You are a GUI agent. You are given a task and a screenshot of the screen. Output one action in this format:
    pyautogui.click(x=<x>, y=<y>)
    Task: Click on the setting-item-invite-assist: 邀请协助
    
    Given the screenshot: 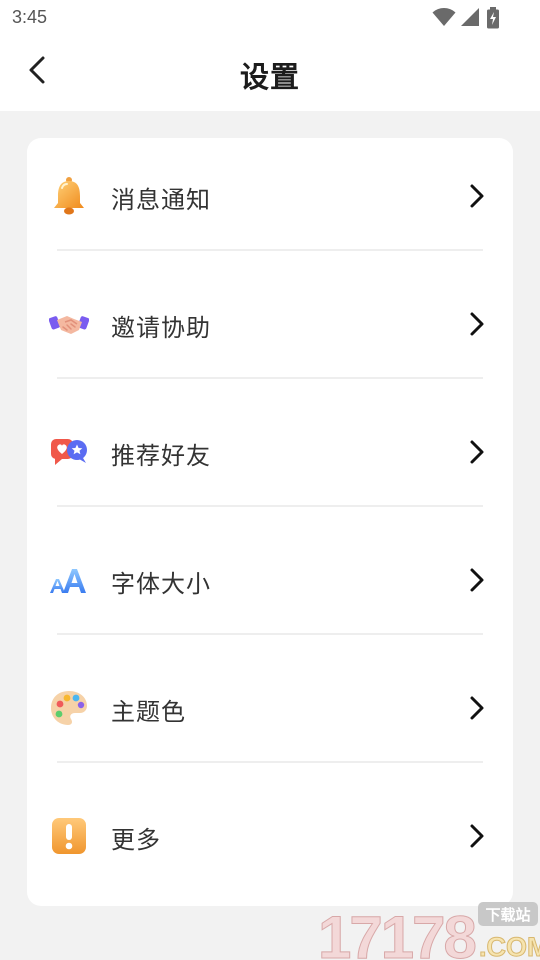 What is the action you would take?
    pyautogui.click(x=270, y=330)
    